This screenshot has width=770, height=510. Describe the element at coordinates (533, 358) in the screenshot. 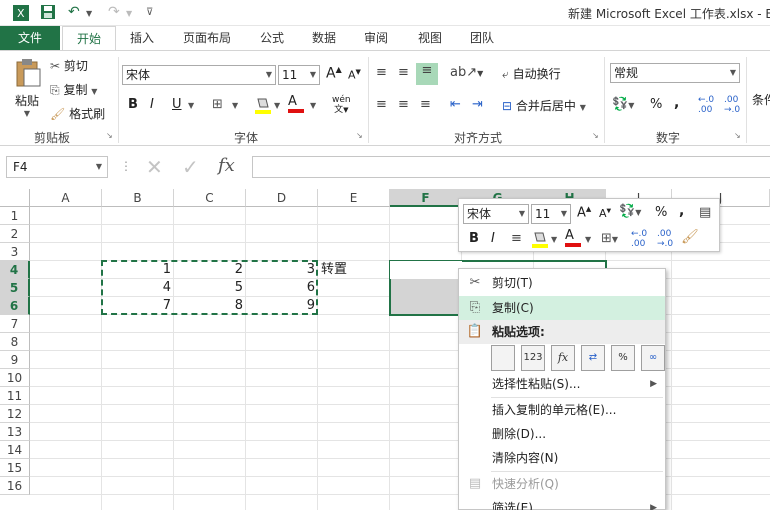

I see `paste-values-icon: 123` at that location.